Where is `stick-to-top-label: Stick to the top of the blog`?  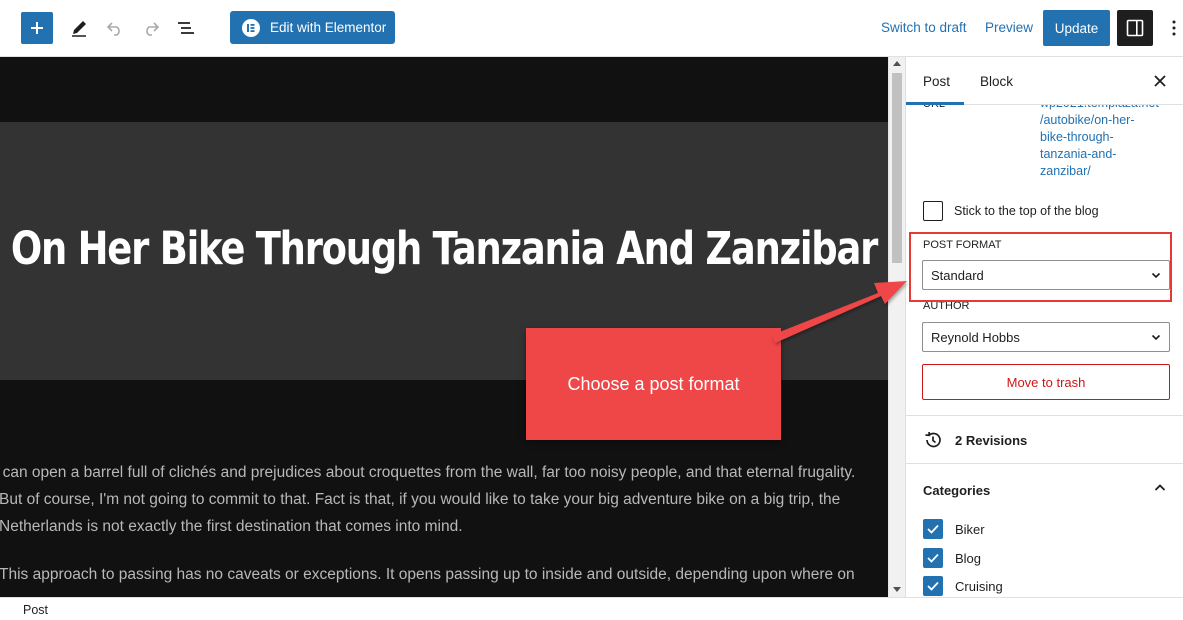 stick-to-top-label: Stick to the top of the blog is located at coordinates (1026, 211).